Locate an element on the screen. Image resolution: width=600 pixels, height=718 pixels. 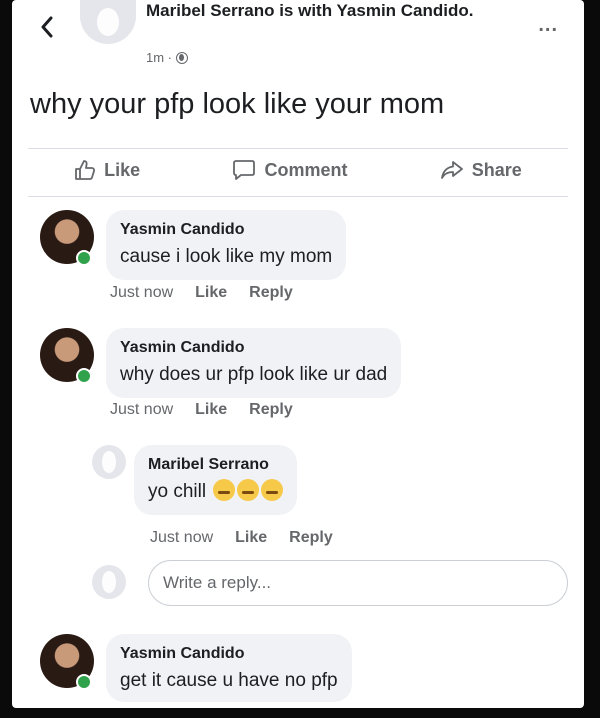
reply-like-link: Like is located at coordinates (251, 538).